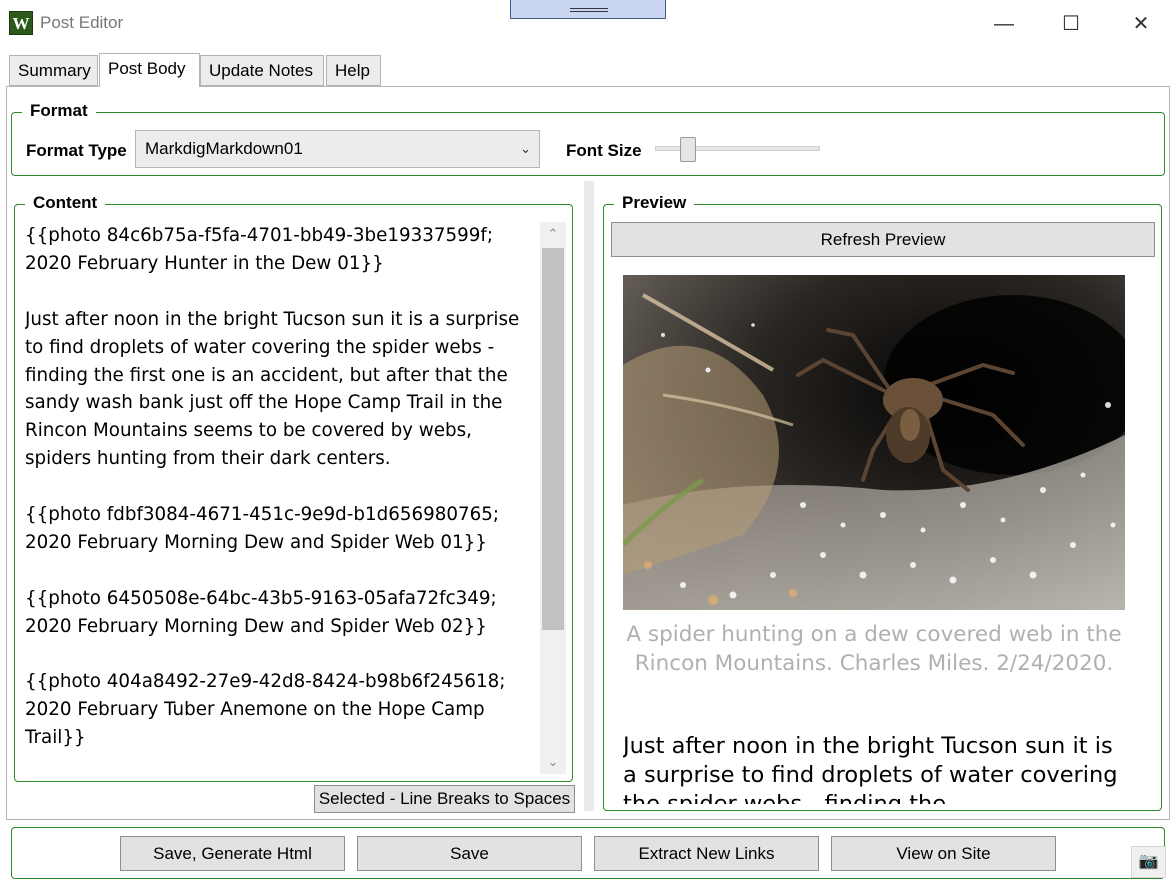 This screenshot has height=891, width=1174. Describe the element at coordinates (59, 111) in the screenshot. I see `format-group-label: Format` at that location.